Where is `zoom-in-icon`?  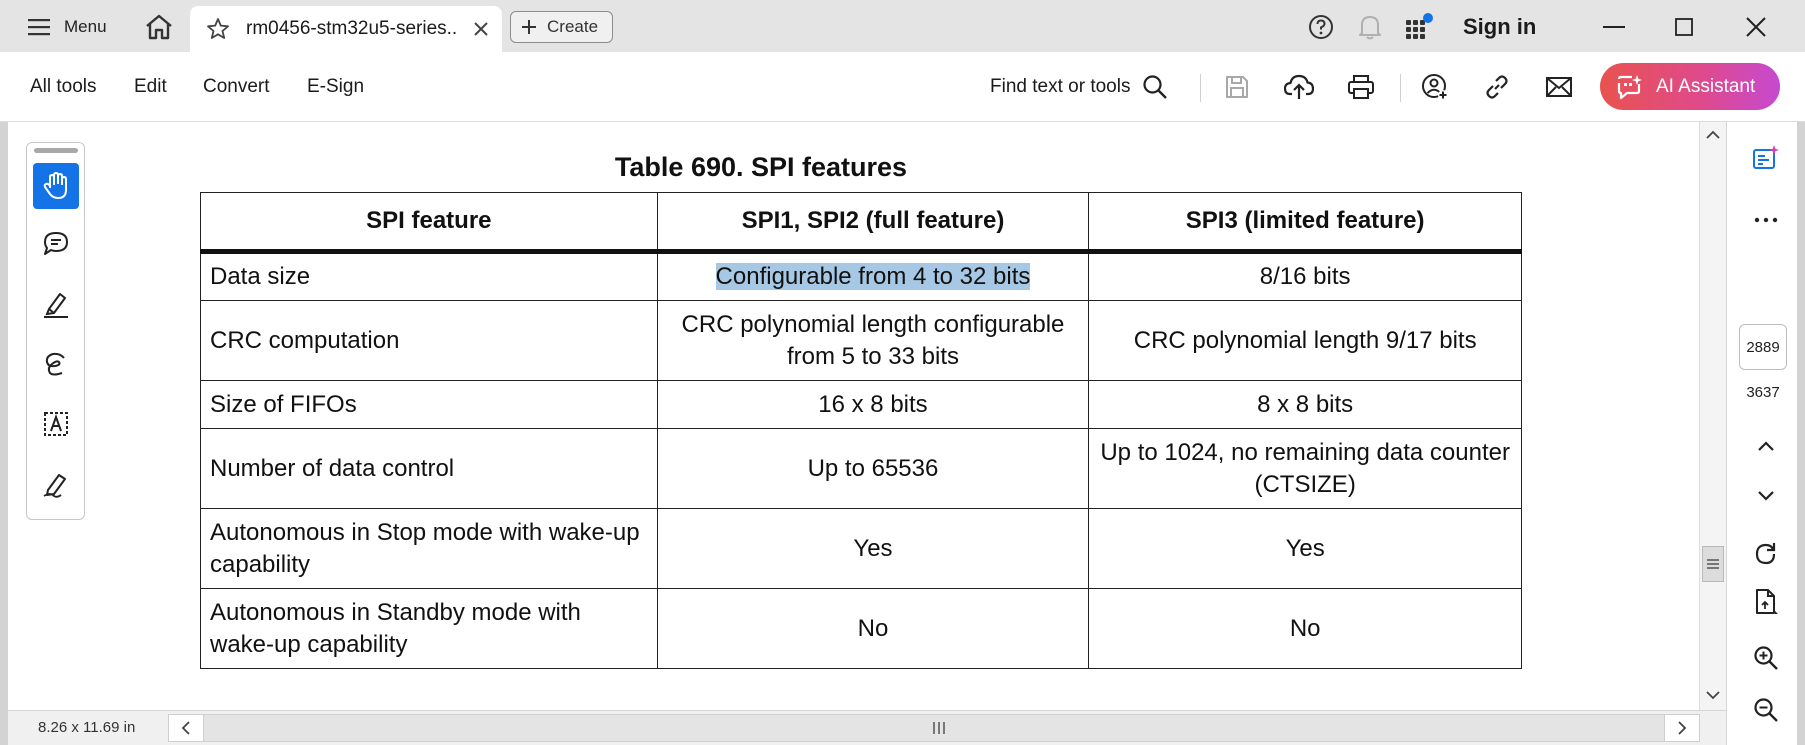 zoom-in-icon is located at coordinates (1766, 658).